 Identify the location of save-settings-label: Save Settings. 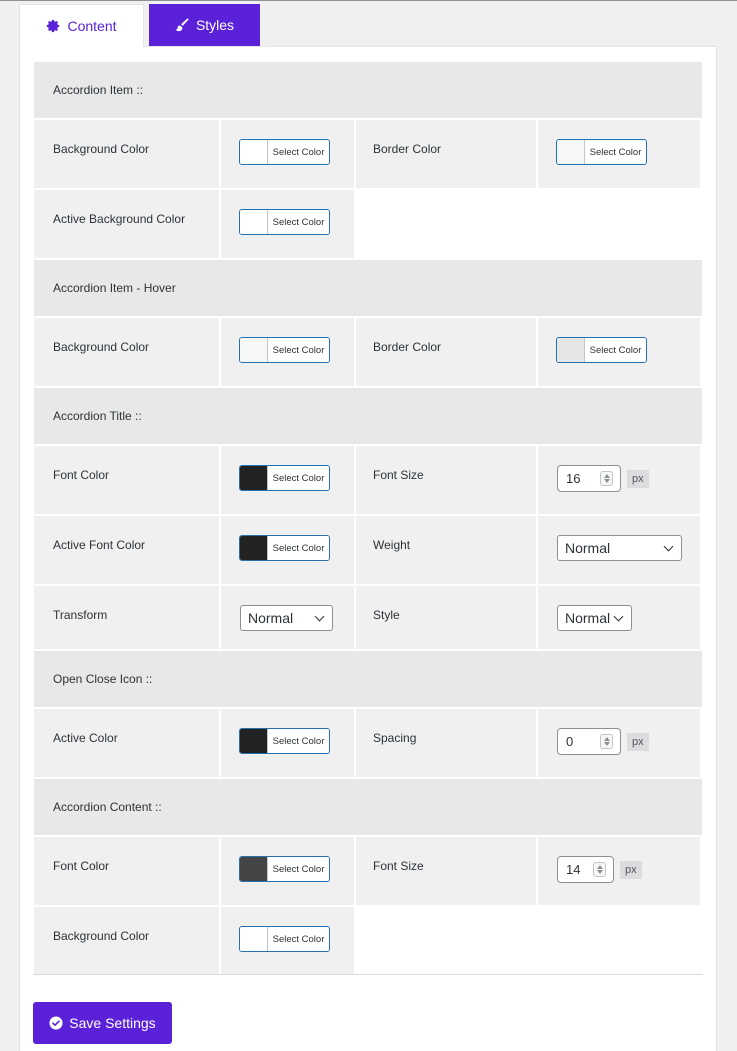
(112, 1023).